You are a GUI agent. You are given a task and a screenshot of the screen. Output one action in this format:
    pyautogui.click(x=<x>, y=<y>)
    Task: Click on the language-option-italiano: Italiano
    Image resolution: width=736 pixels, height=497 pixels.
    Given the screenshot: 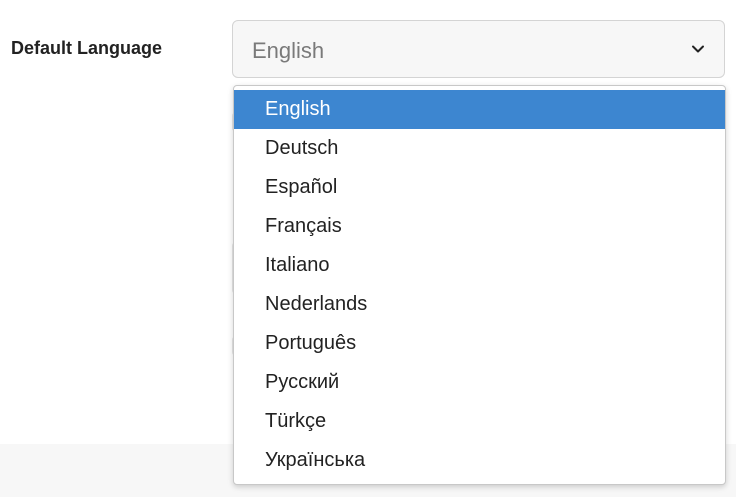 What is the action you would take?
    pyautogui.click(x=479, y=265)
    